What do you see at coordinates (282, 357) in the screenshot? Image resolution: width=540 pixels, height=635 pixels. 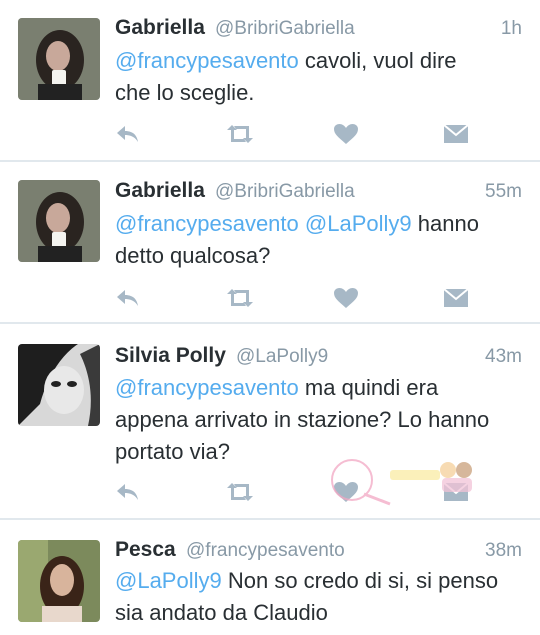 I see `author-handle: @LaPolly9` at bounding box center [282, 357].